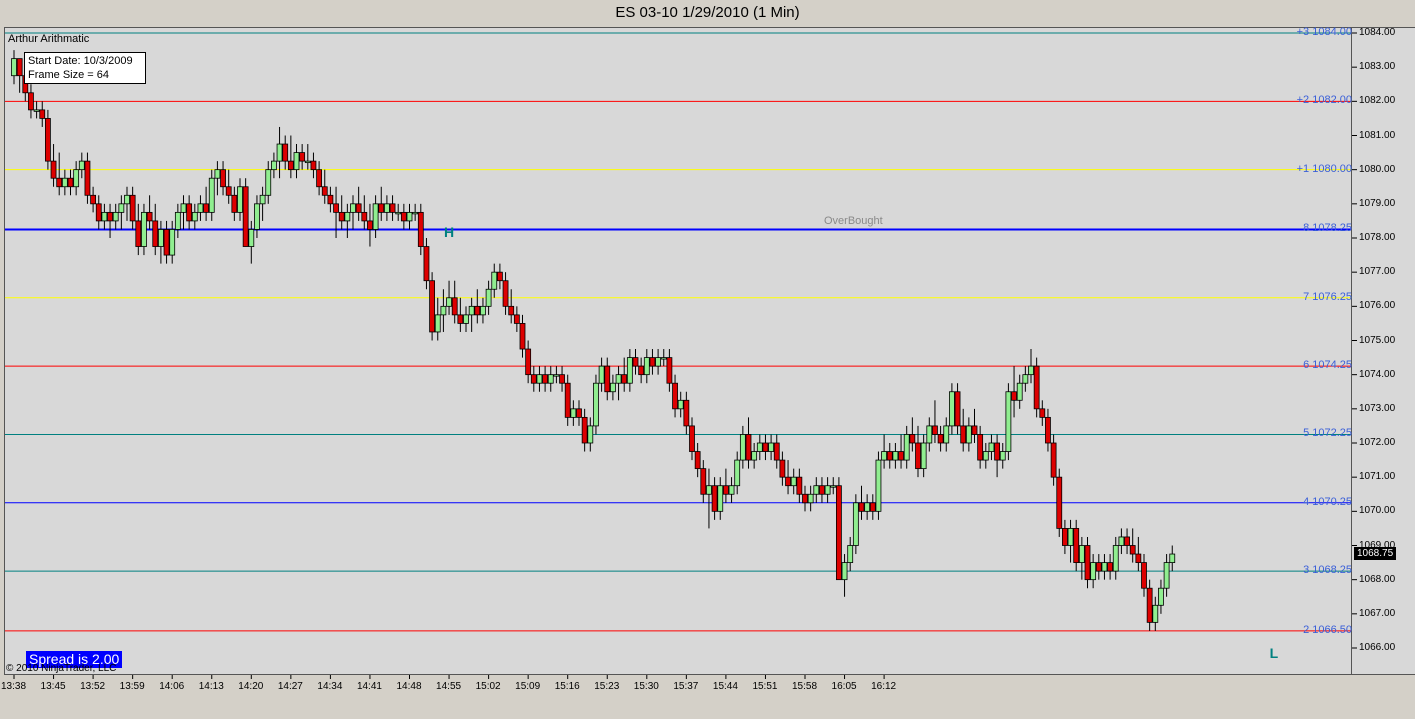 The image size is (1415, 719). I want to click on level-label-2: +1 1080.00, so click(1324, 168).